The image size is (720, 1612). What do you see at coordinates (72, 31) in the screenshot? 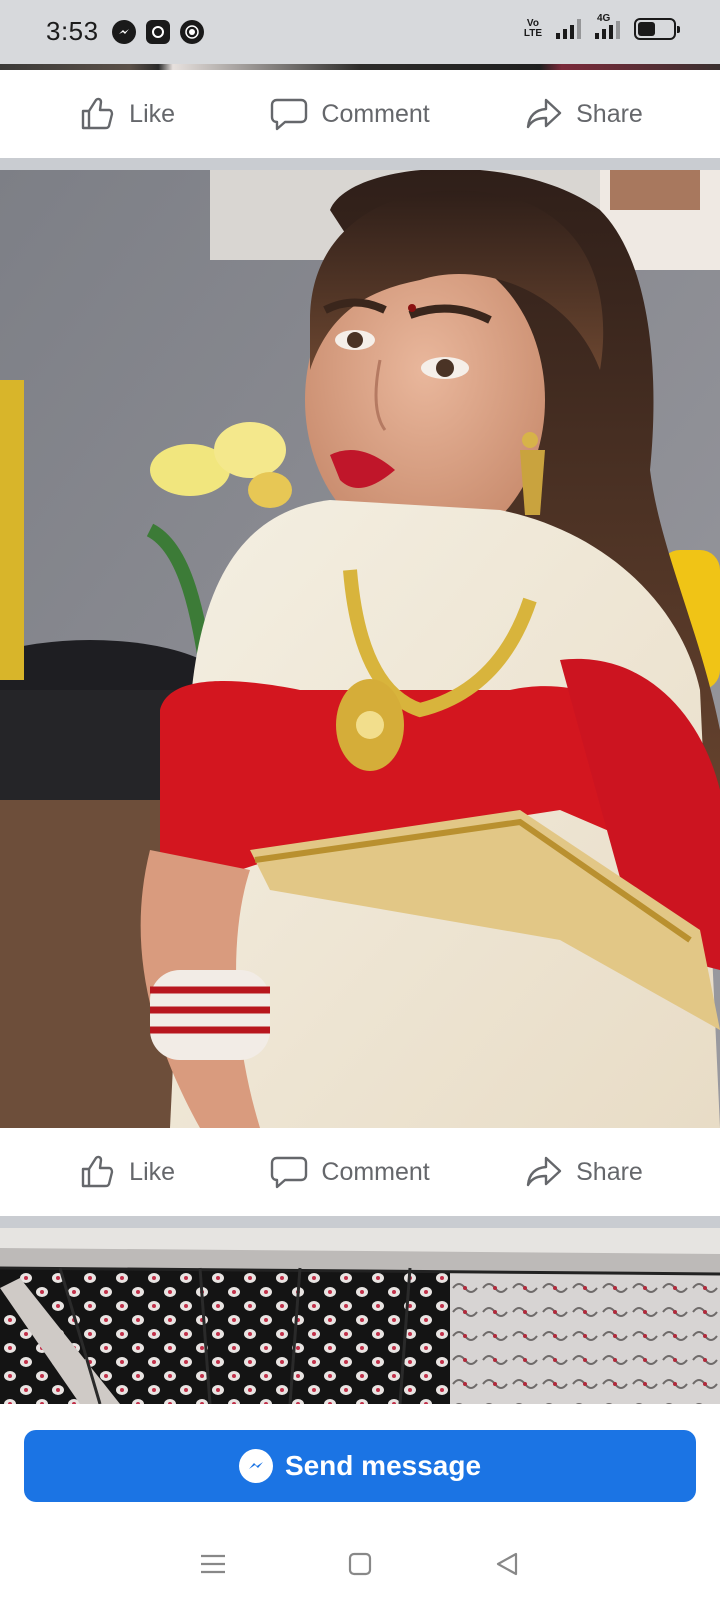
I see `status-time: 3:53` at bounding box center [72, 31].